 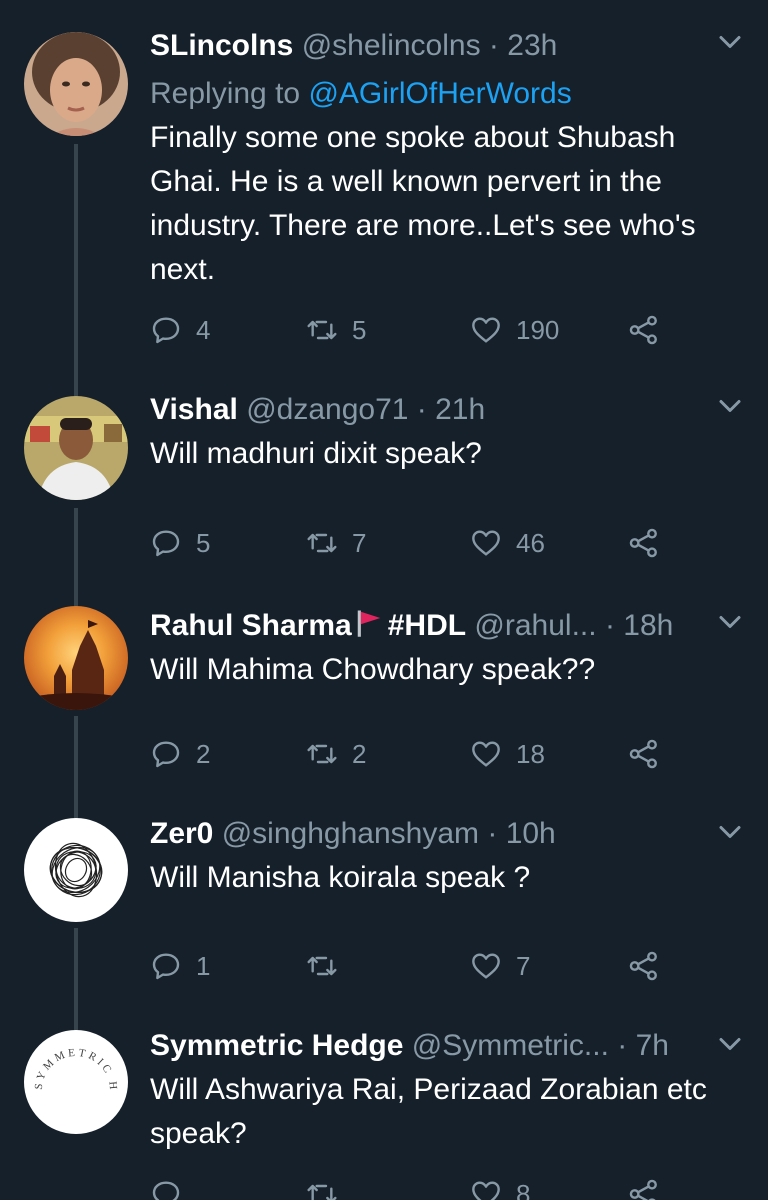 What do you see at coordinates (530, 542) in the screenshot?
I see `like-count: 46` at bounding box center [530, 542].